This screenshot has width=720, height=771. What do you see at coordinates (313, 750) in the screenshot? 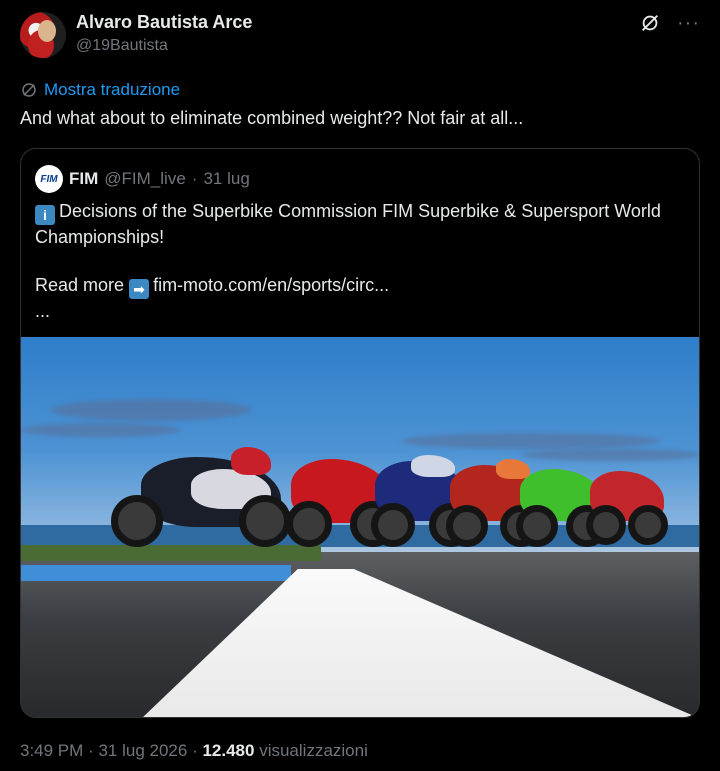
I see `views-label: visualizzazioni` at bounding box center [313, 750].